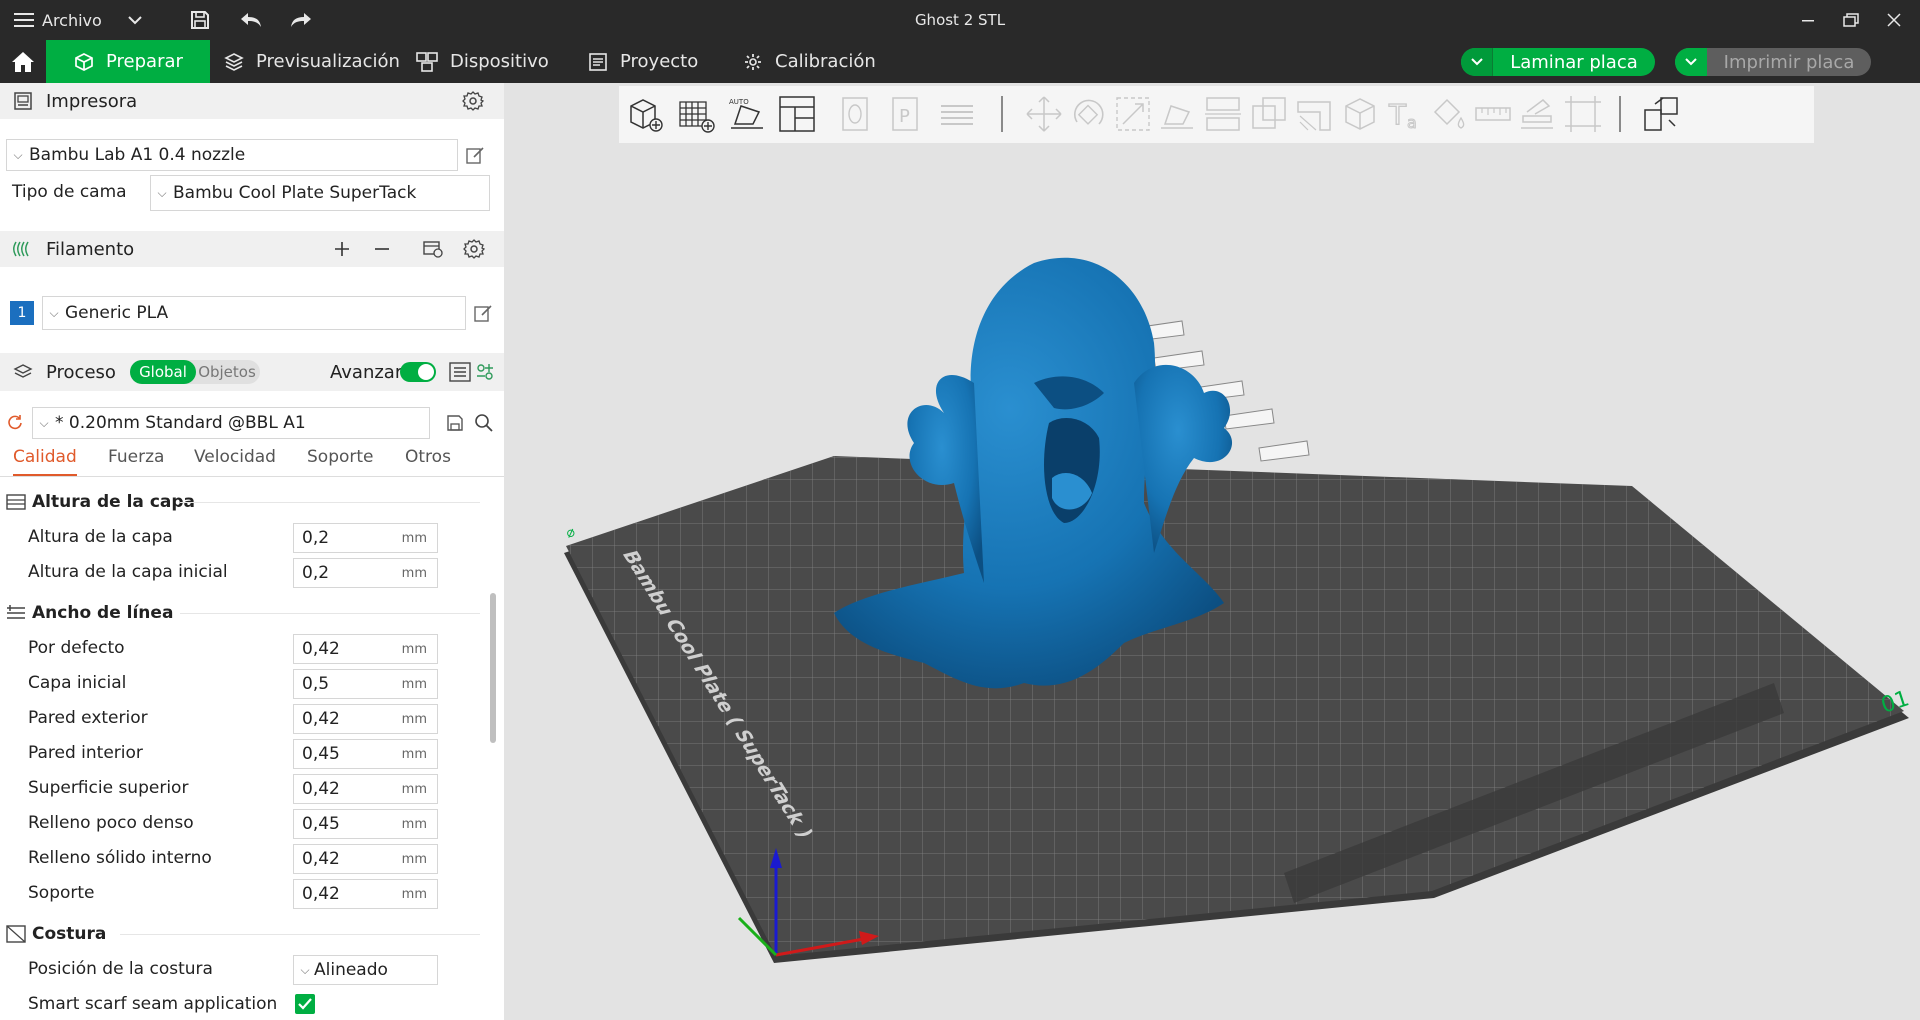 Image resolution: width=1920 pixels, height=1020 pixels. What do you see at coordinates (245, 573) in the screenshot?
I see `setting-row: Altura de la capa inicial 0,2 mm` at bounding box center [245, 573].